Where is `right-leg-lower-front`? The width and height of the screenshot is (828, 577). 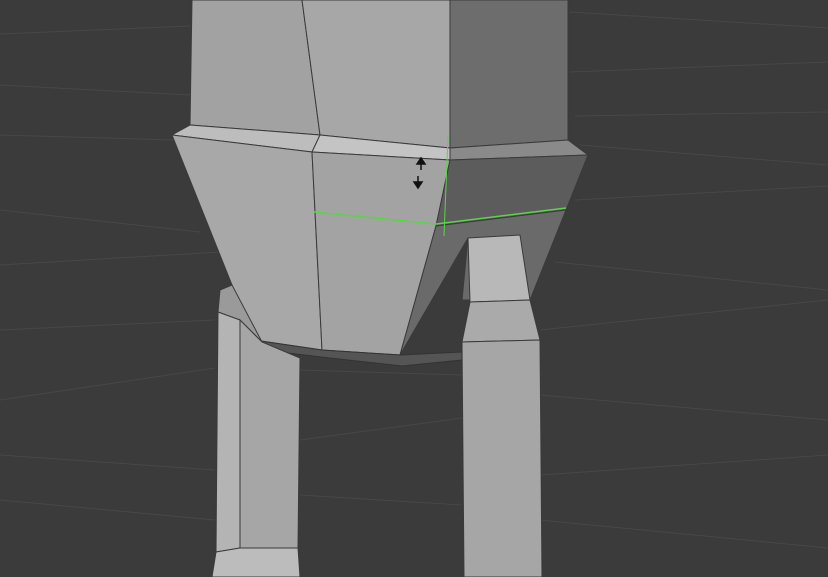
right-leg-lower-front is located at coordinates (502, 458).